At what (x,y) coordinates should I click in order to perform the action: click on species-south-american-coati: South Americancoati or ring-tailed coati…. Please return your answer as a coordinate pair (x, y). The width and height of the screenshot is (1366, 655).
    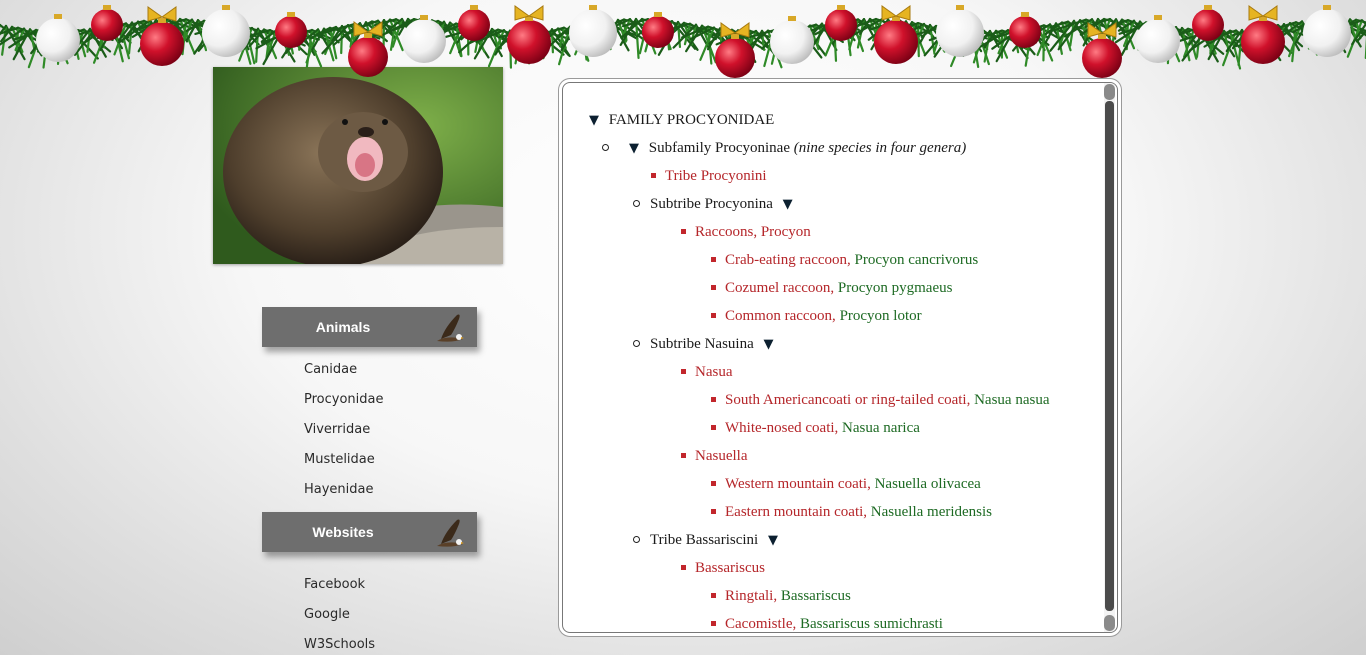
    Looking at the image, I should click on (887, 400).